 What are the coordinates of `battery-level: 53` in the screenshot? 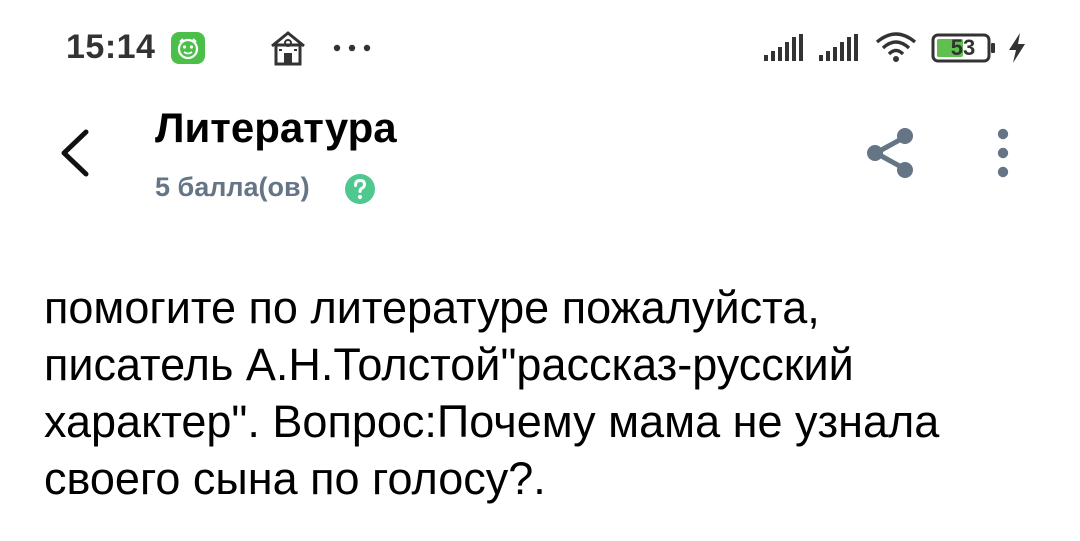 It's located at (963, 47).